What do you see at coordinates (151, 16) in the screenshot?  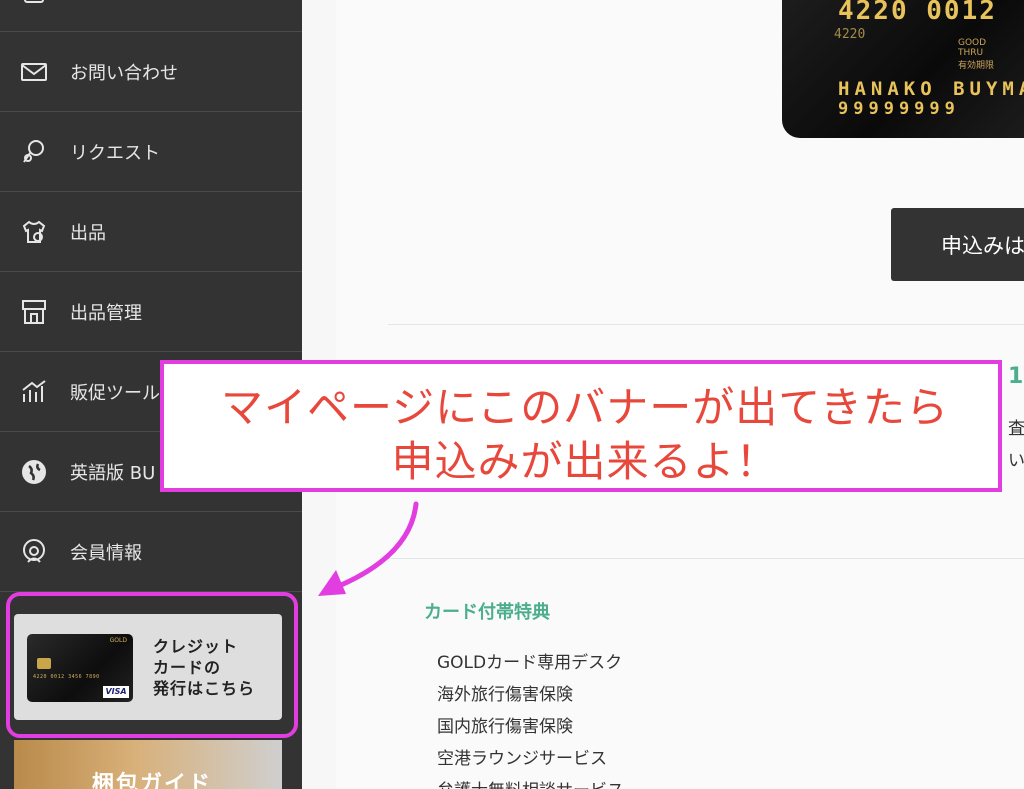 I see `sidebar-item-book` at bounding box center [151, 16].